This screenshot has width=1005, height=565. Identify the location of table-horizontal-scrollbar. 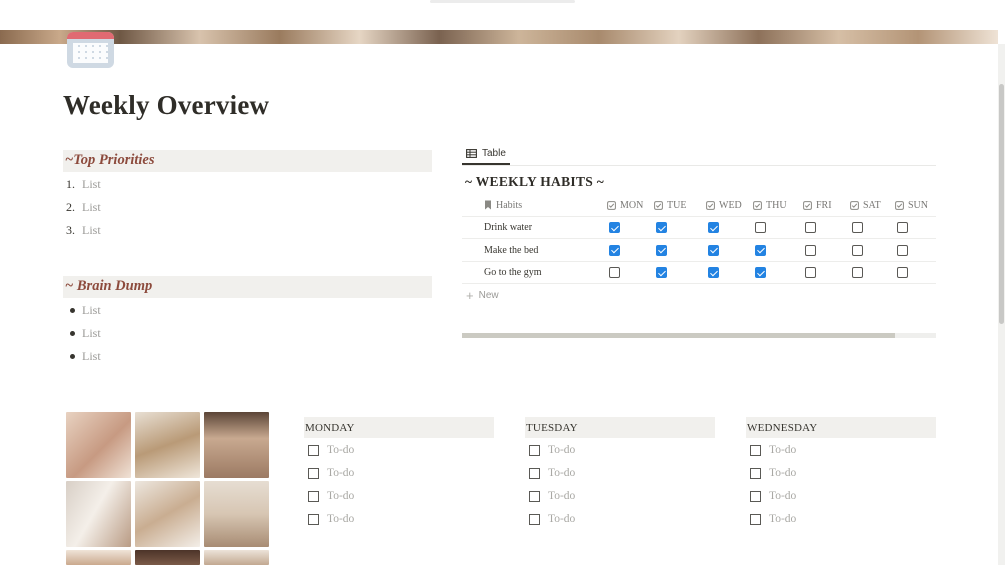
(699, 335).